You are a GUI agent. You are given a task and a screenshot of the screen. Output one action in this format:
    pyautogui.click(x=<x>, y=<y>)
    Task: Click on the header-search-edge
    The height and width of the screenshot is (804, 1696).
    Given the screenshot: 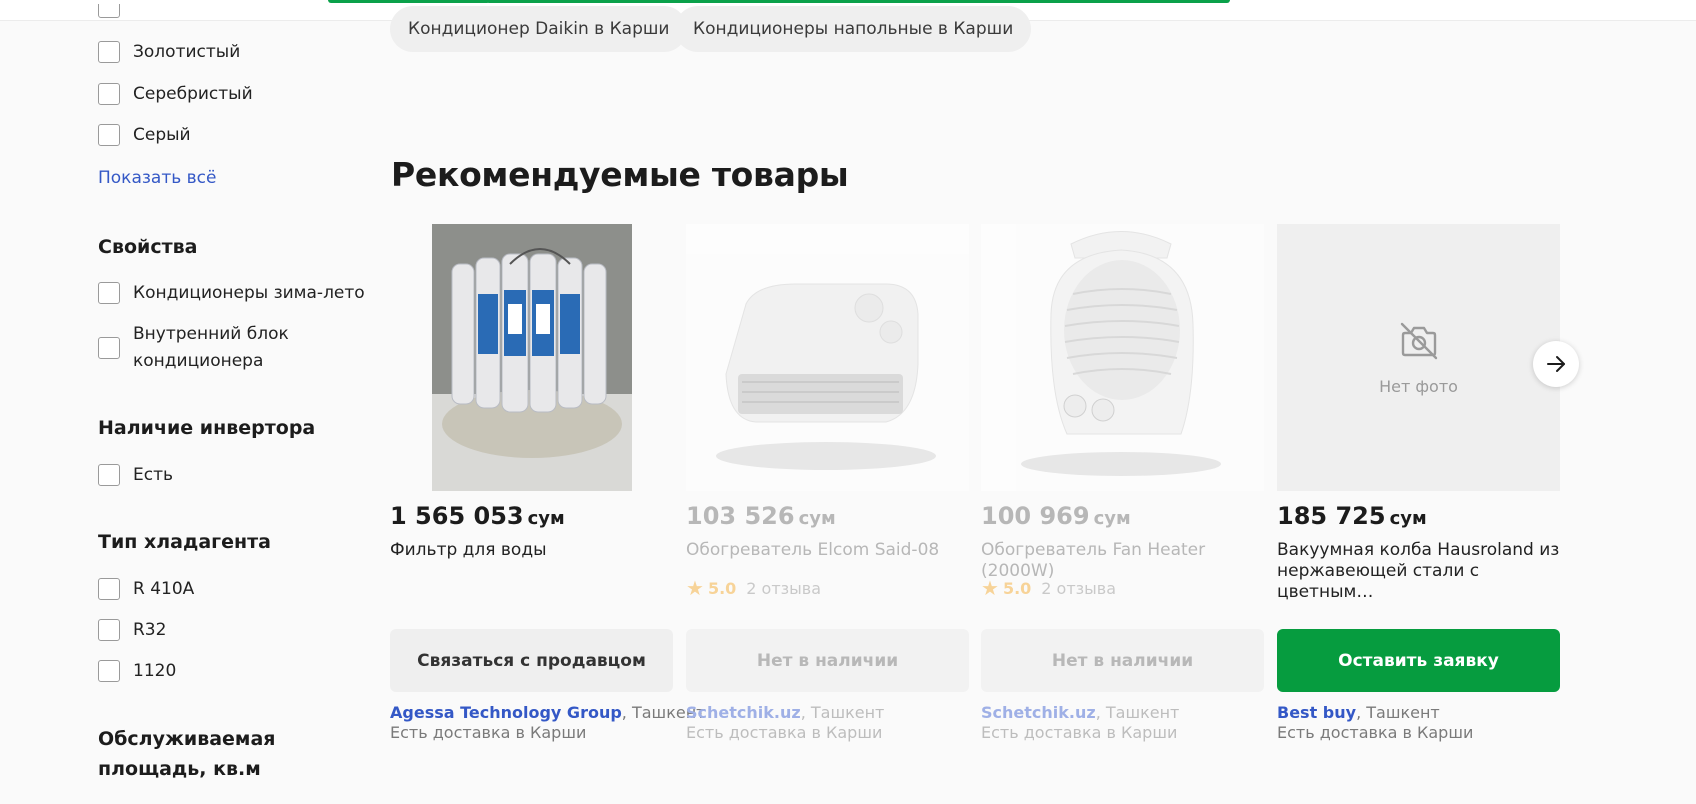 What is the action you would take?
    pyautogui.click(x=858, y=1)
    